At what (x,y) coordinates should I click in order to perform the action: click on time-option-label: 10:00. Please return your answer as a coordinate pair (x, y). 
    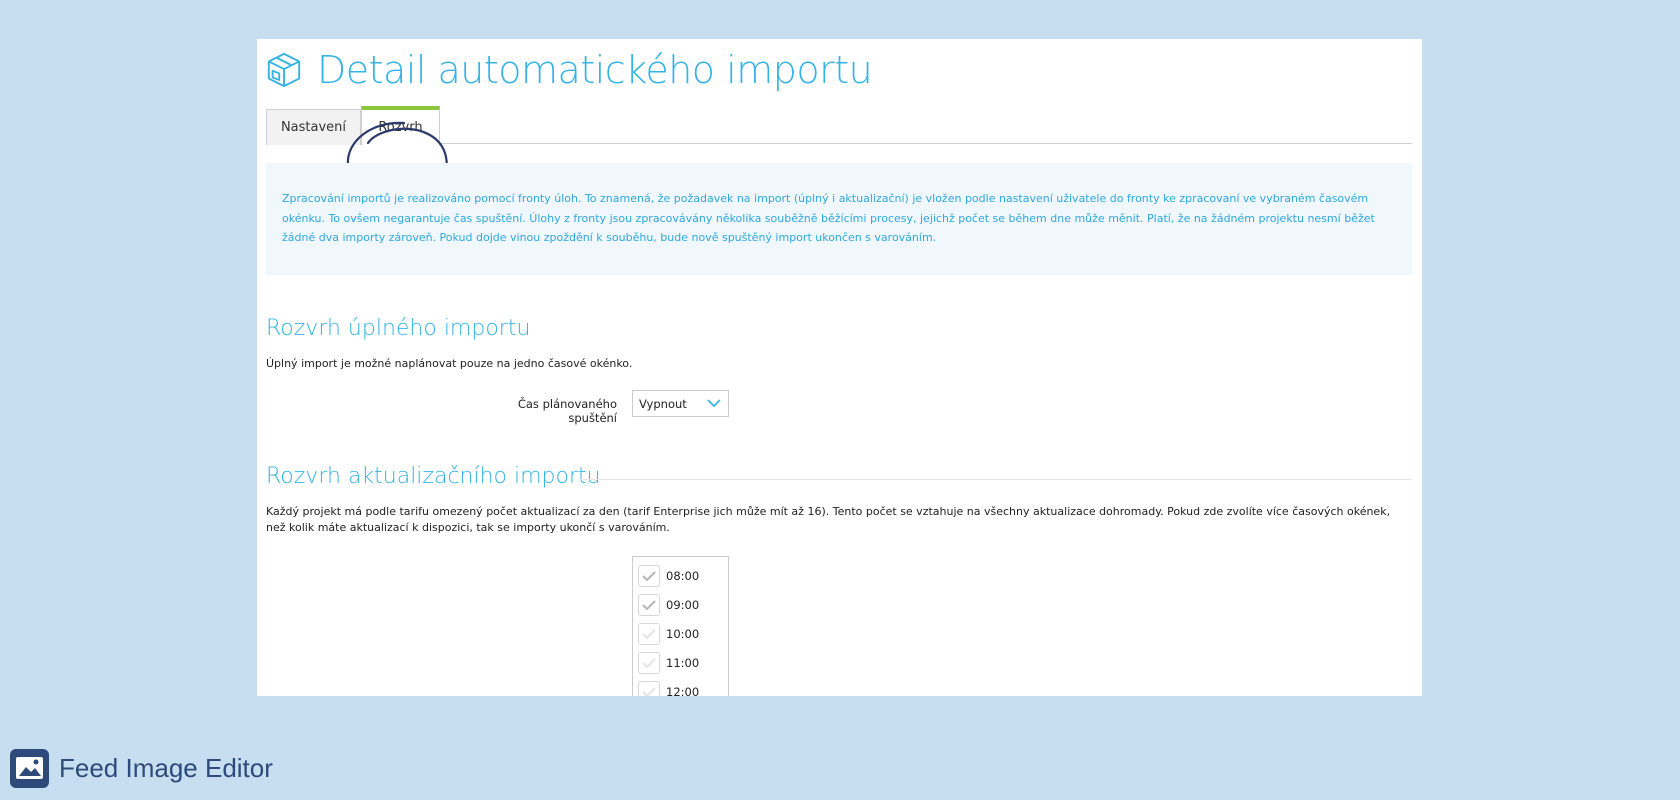
    Looking at the image, I should click on (683, 633).